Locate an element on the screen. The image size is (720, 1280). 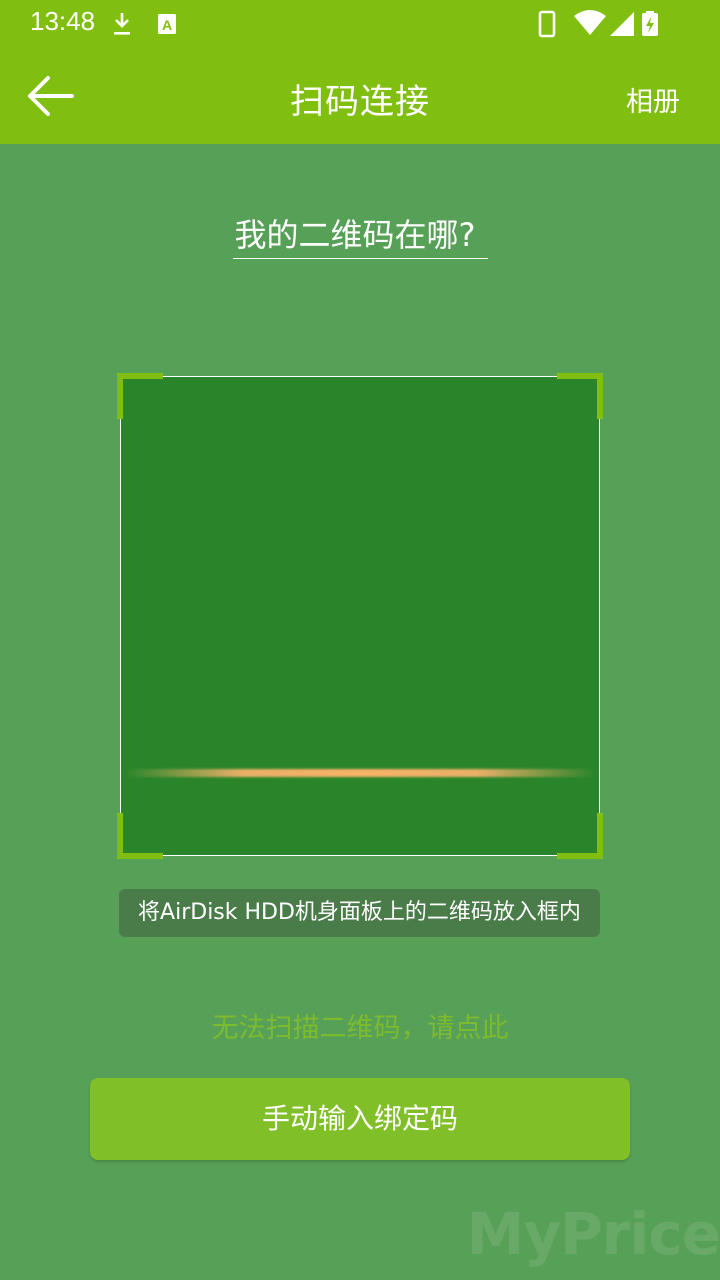
a-box-icon: A is located at coordinates (167, 24).